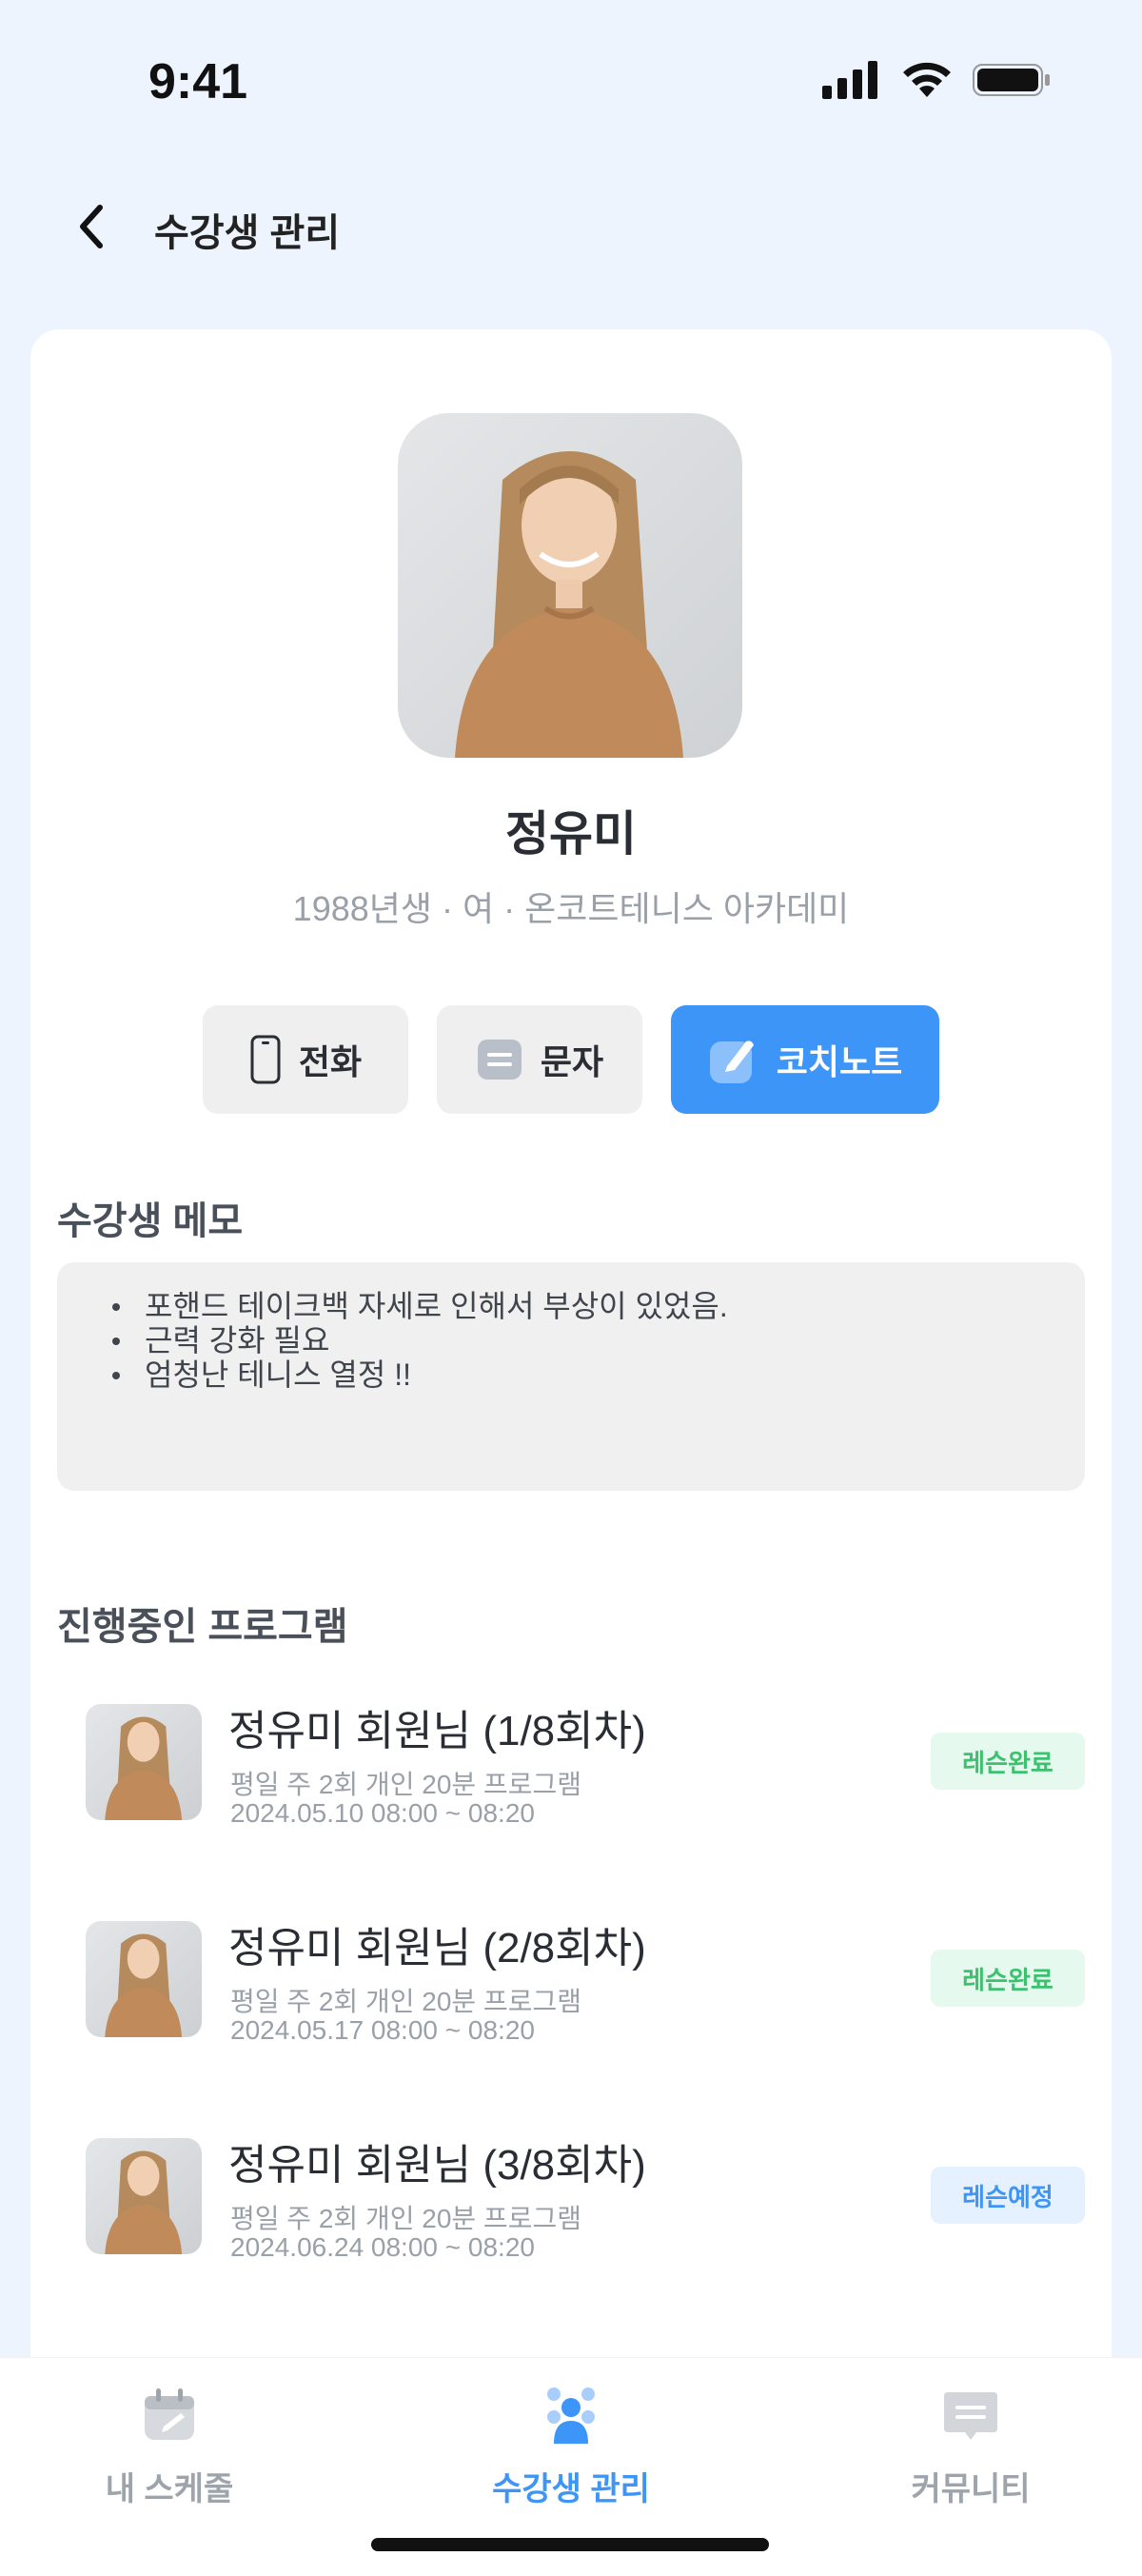 This screenshot has height=2576, width=1142. I want to click on call-button: 전화, so click(305, 1059).